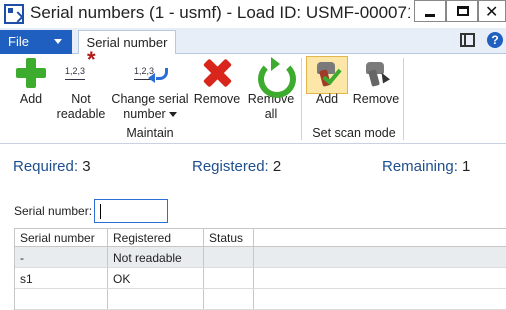 The width and height of the screenshot is (506, 310). I want to click on remove-button: Remove, so click(217, 82).